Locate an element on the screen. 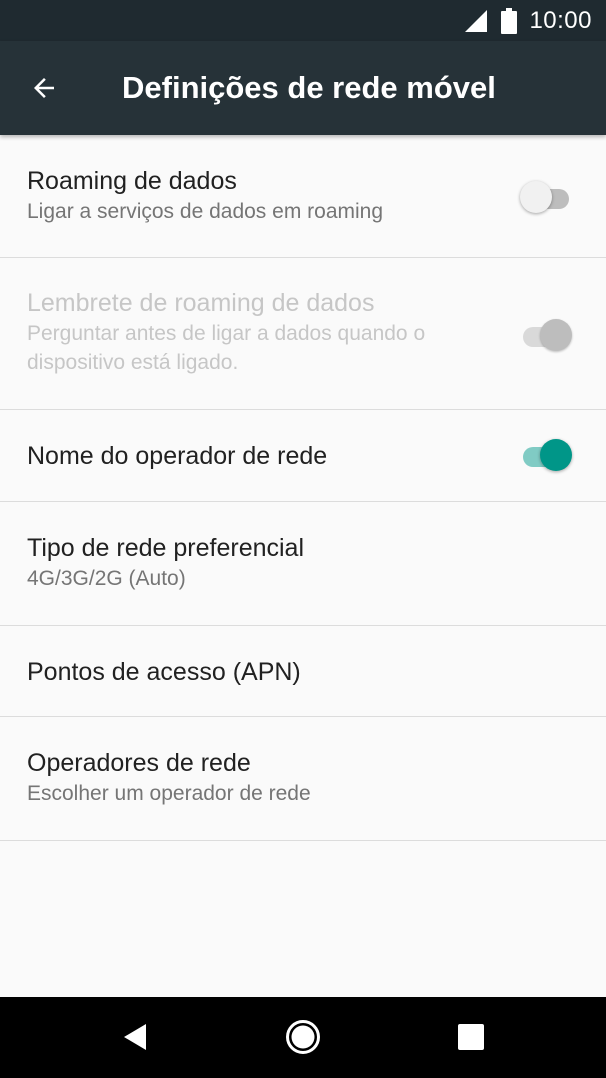 The height and width of the screenshot is (1078, 606). operator-name-switch is located at coordinates (546, 454).